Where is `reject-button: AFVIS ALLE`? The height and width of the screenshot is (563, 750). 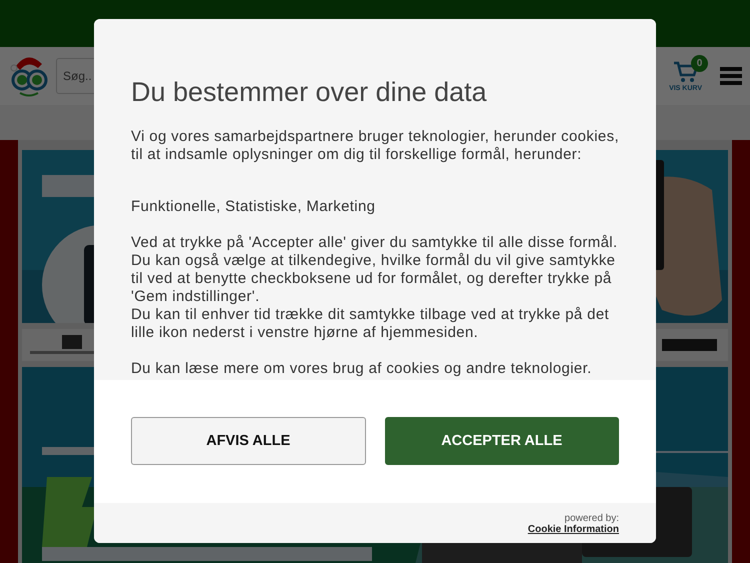 reject-button: AFVIS ALLE is located at coordinates (248, 441).